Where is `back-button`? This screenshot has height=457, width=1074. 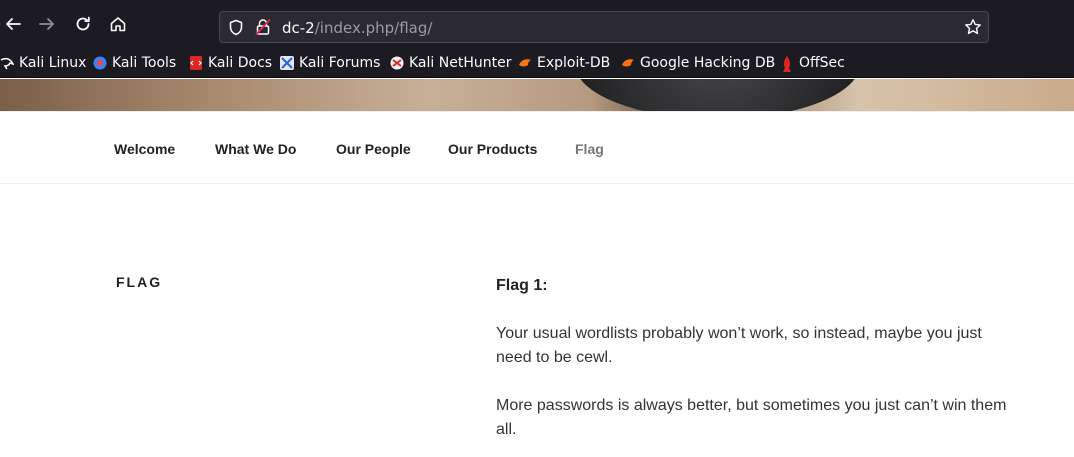
back-button is located at coordinates (13, 24).